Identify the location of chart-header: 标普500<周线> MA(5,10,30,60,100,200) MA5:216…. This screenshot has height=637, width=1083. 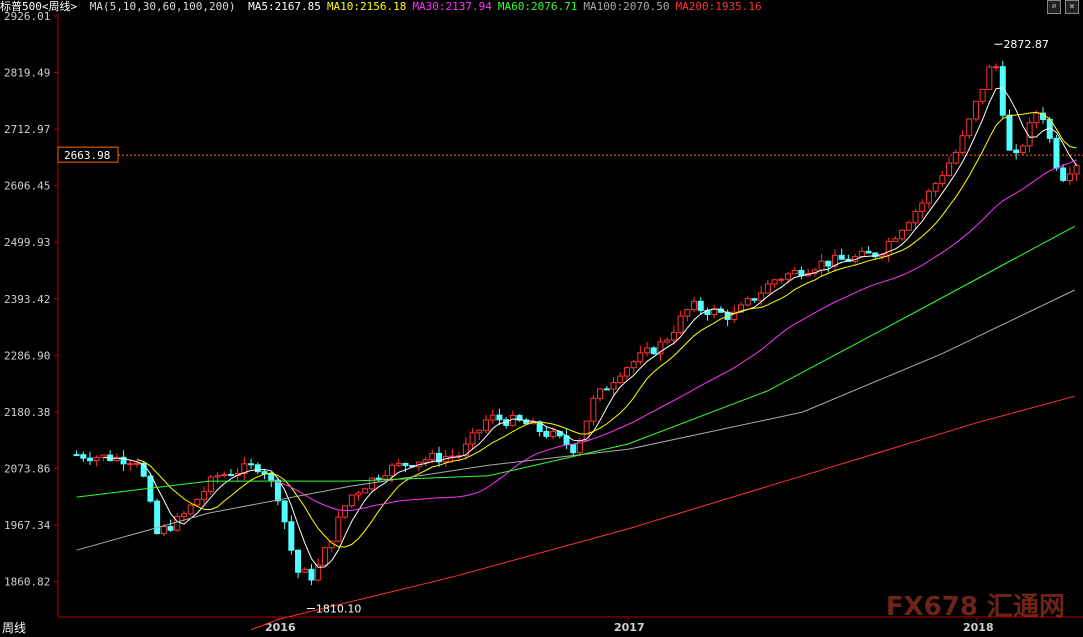
(541, 7).